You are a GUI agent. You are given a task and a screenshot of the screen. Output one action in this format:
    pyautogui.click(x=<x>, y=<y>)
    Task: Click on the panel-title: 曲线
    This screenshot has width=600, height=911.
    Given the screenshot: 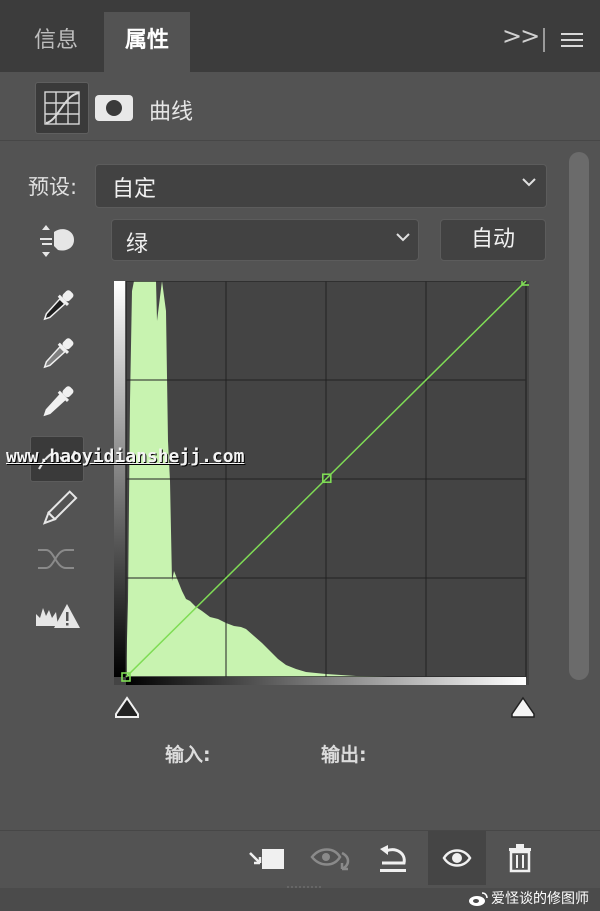 What is the action you would take?
    pyautogui.click(x=171, y=112)
    